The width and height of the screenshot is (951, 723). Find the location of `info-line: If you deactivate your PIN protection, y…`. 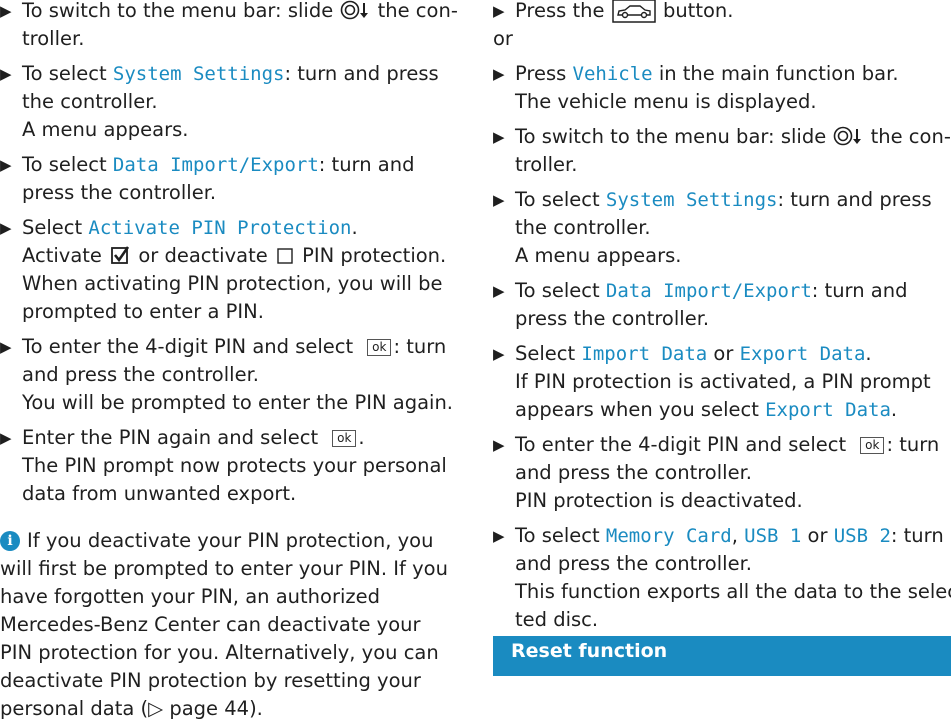

info-line: If you deactivate your PIN protection, y… is located at coordinates (230, 540).